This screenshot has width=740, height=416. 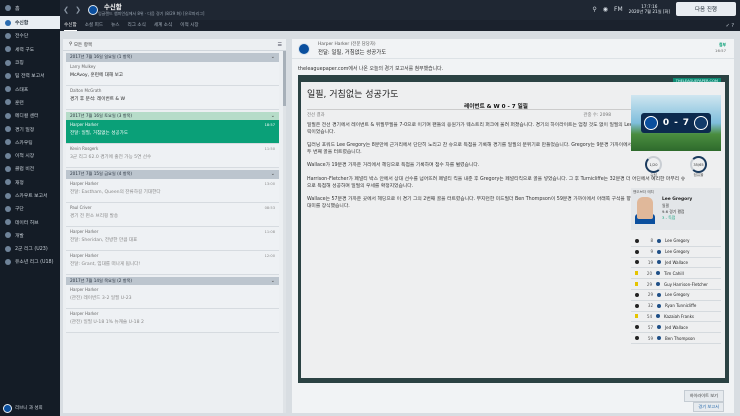 What do you see at coordinates (649, 9) in the screenshot?
I see `game-date: 17:7:16 2020년 7월 21일 [화]` at bounding box center [649, 9].